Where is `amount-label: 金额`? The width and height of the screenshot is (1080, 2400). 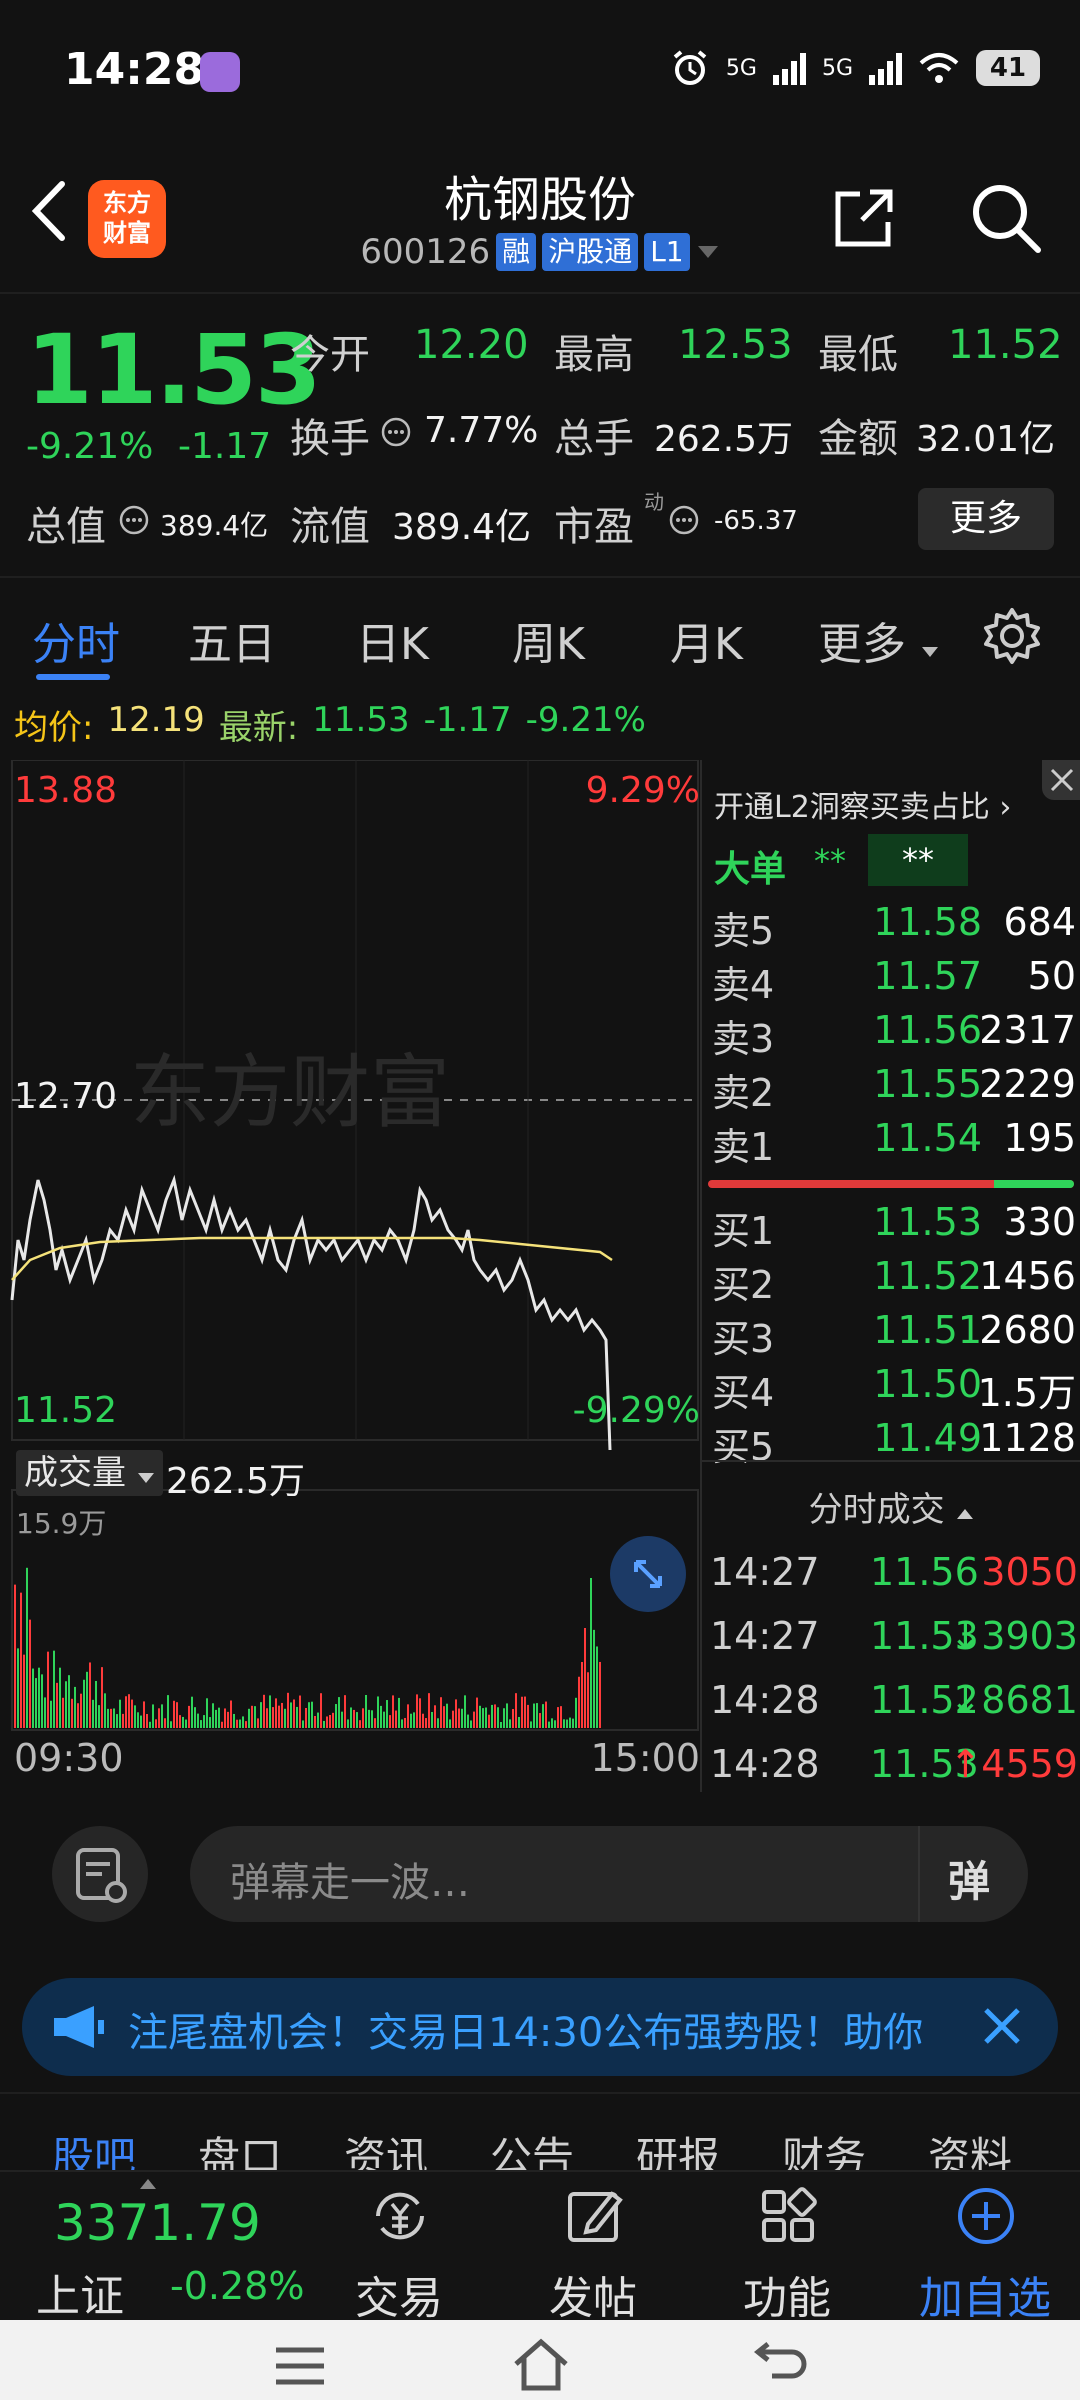 amount-label: 金额 is located at coordinates (858, 439).